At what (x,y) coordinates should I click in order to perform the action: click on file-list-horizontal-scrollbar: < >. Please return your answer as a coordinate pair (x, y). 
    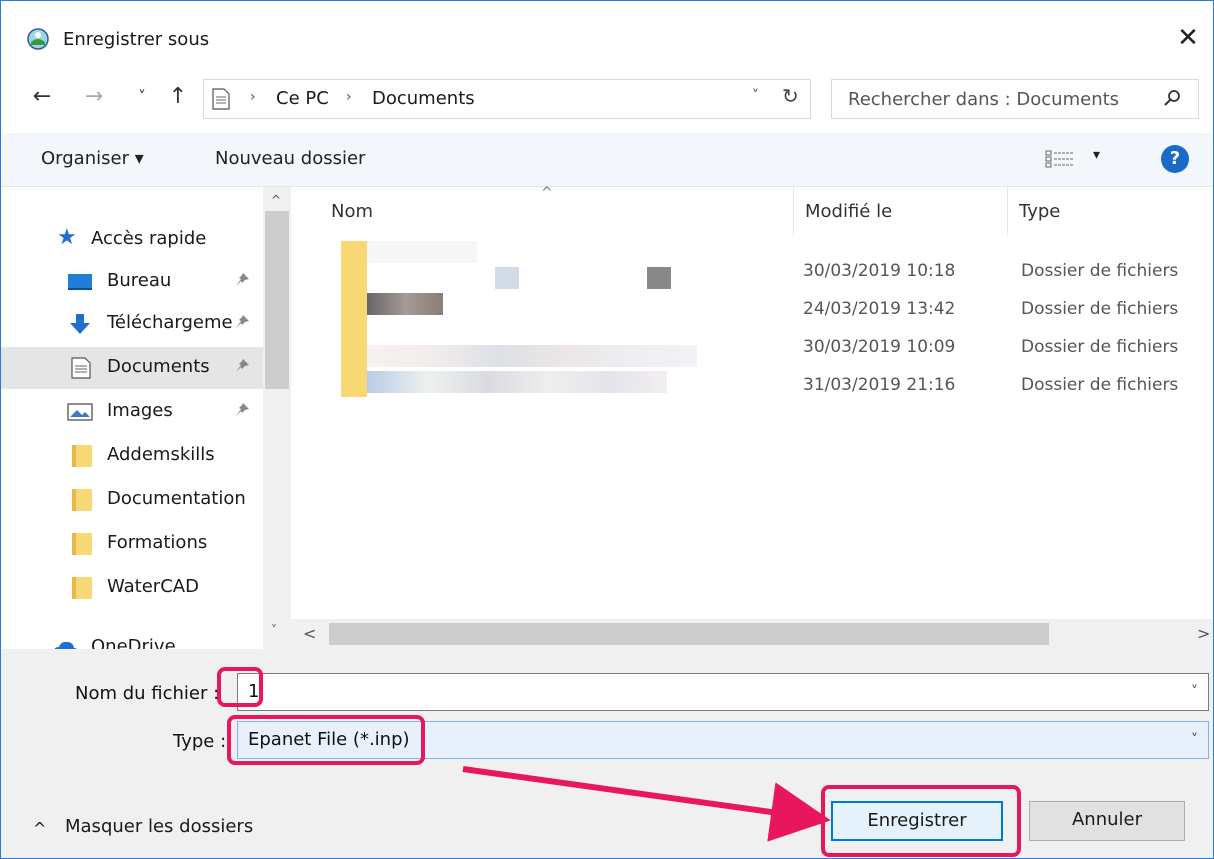
    Looking at the image, I should click on (752, 634).